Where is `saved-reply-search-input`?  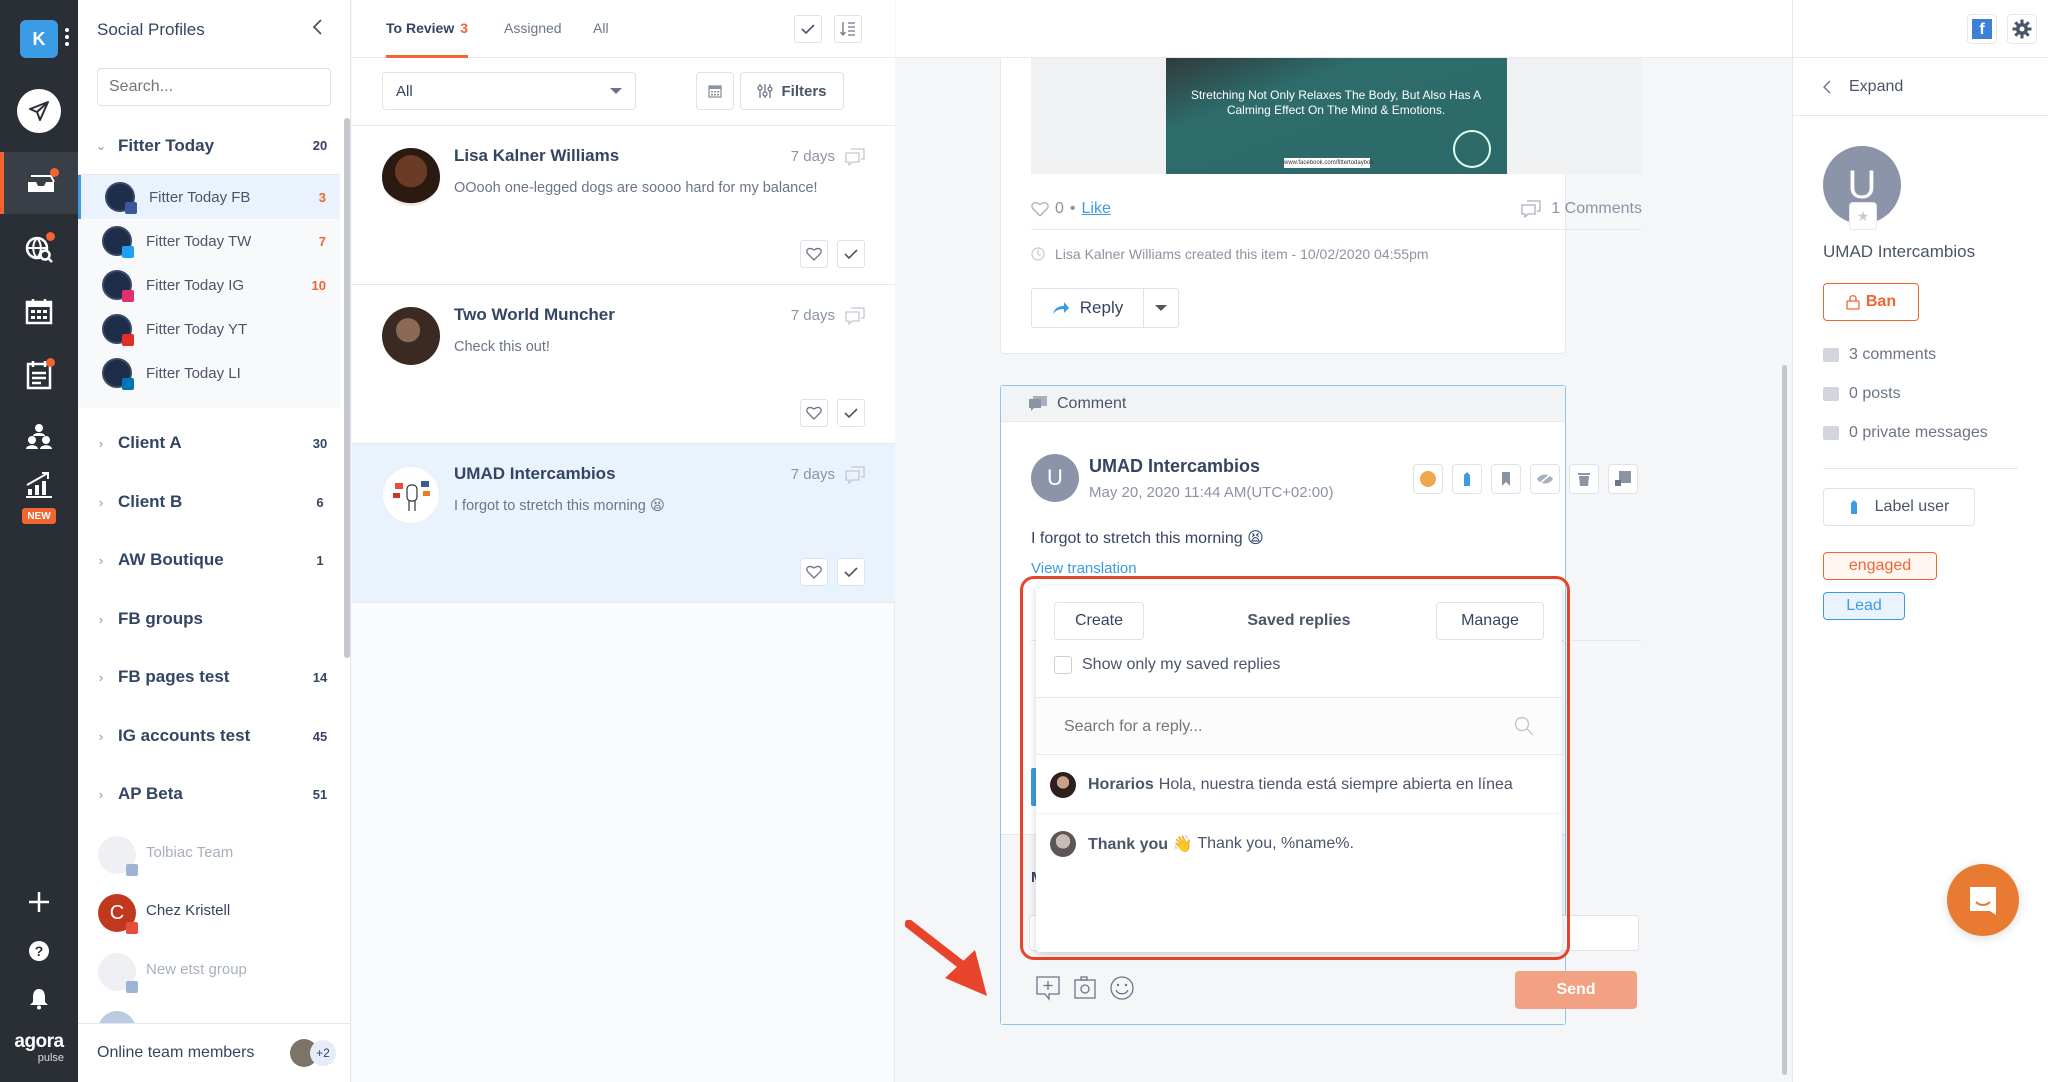
saved-reply-search-input is located at coordinates (1274, 727).